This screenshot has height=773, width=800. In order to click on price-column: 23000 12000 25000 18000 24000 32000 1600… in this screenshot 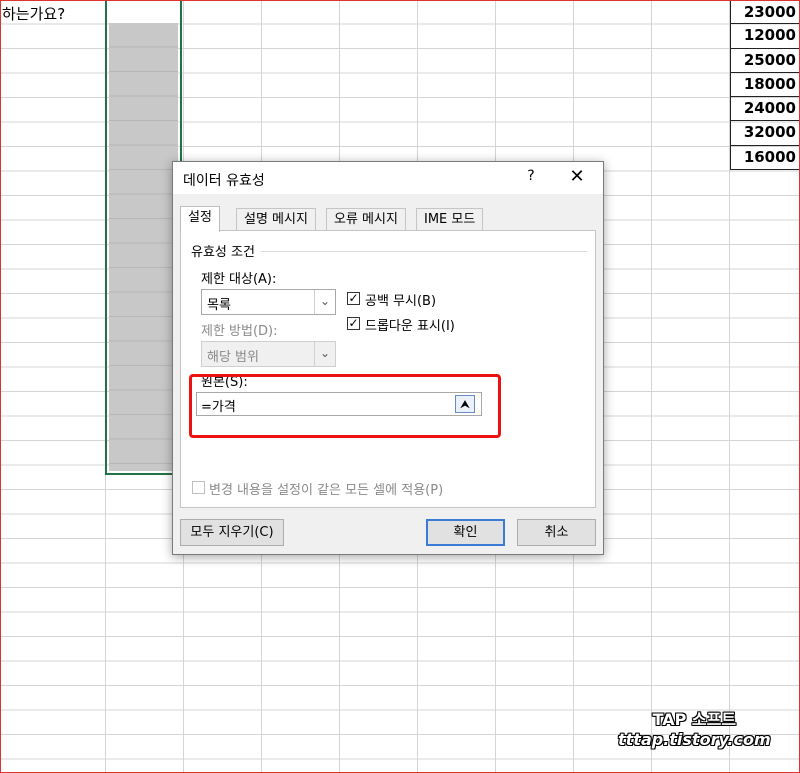, I will do `click(765, 85)`.